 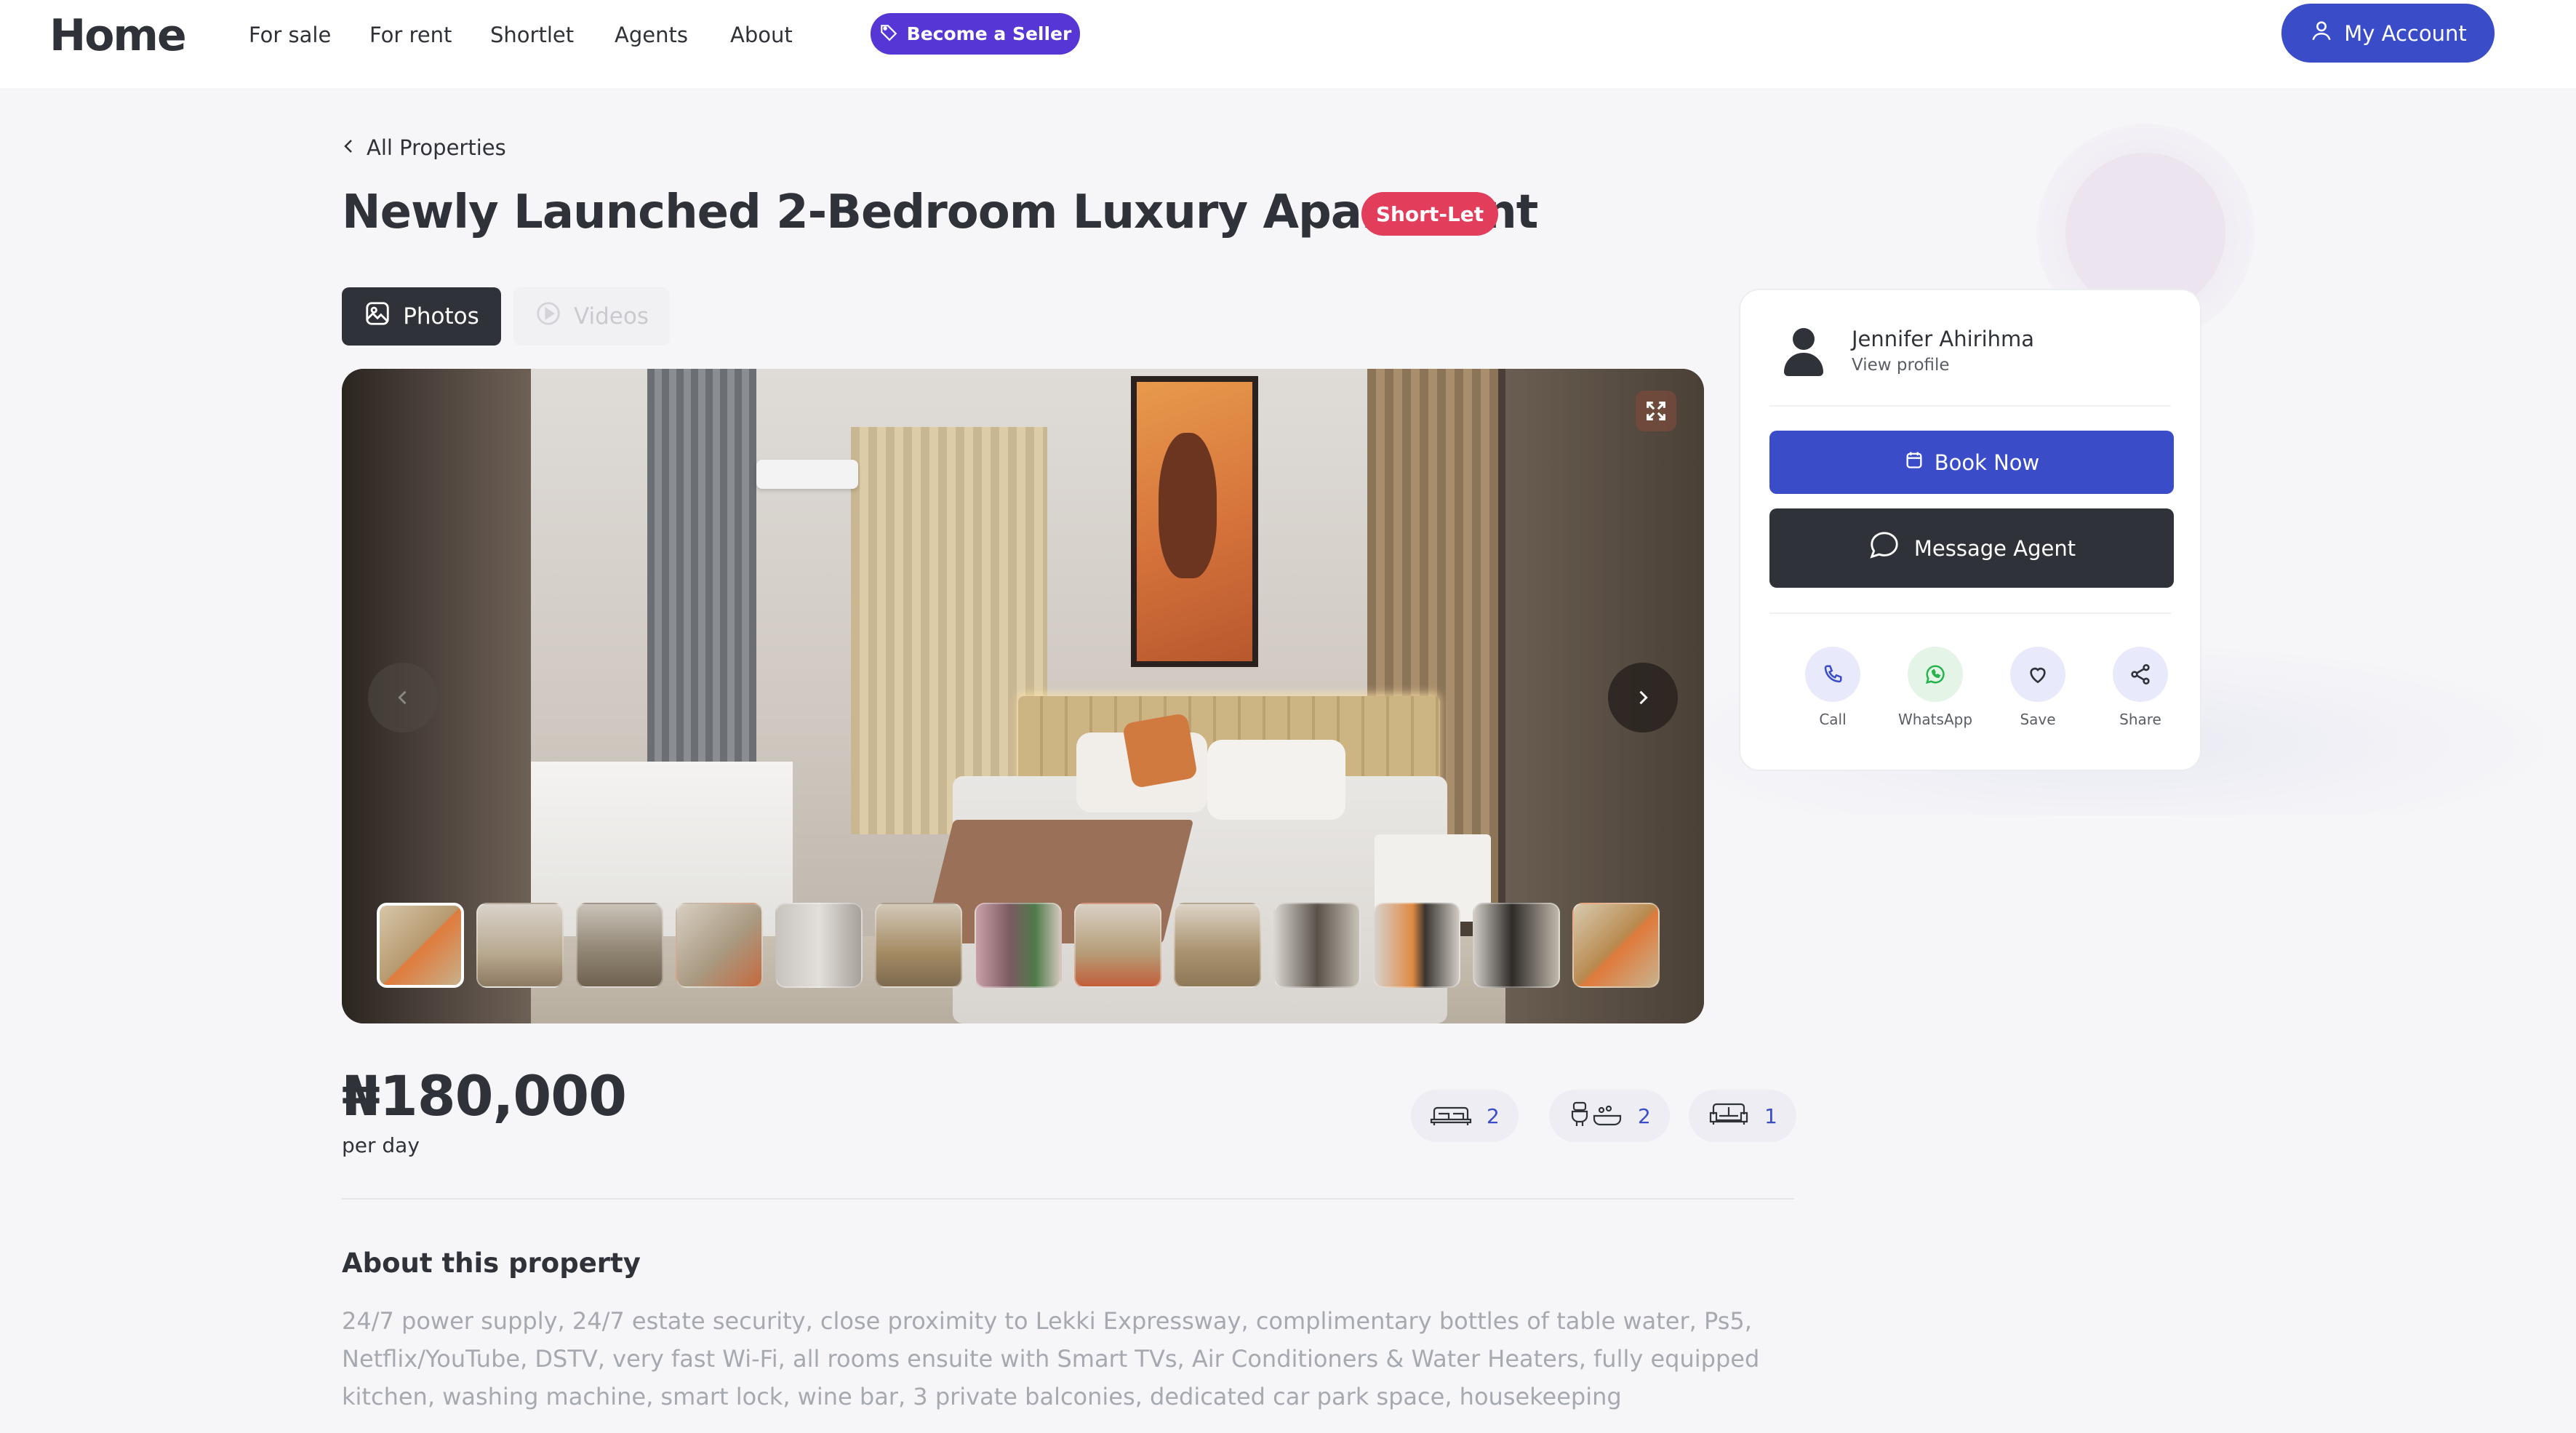 What do you see at coordinates (410, 34) in the screenshot?
I see `nav-link-for-rent: For rent` at bounding box center [410, 34].